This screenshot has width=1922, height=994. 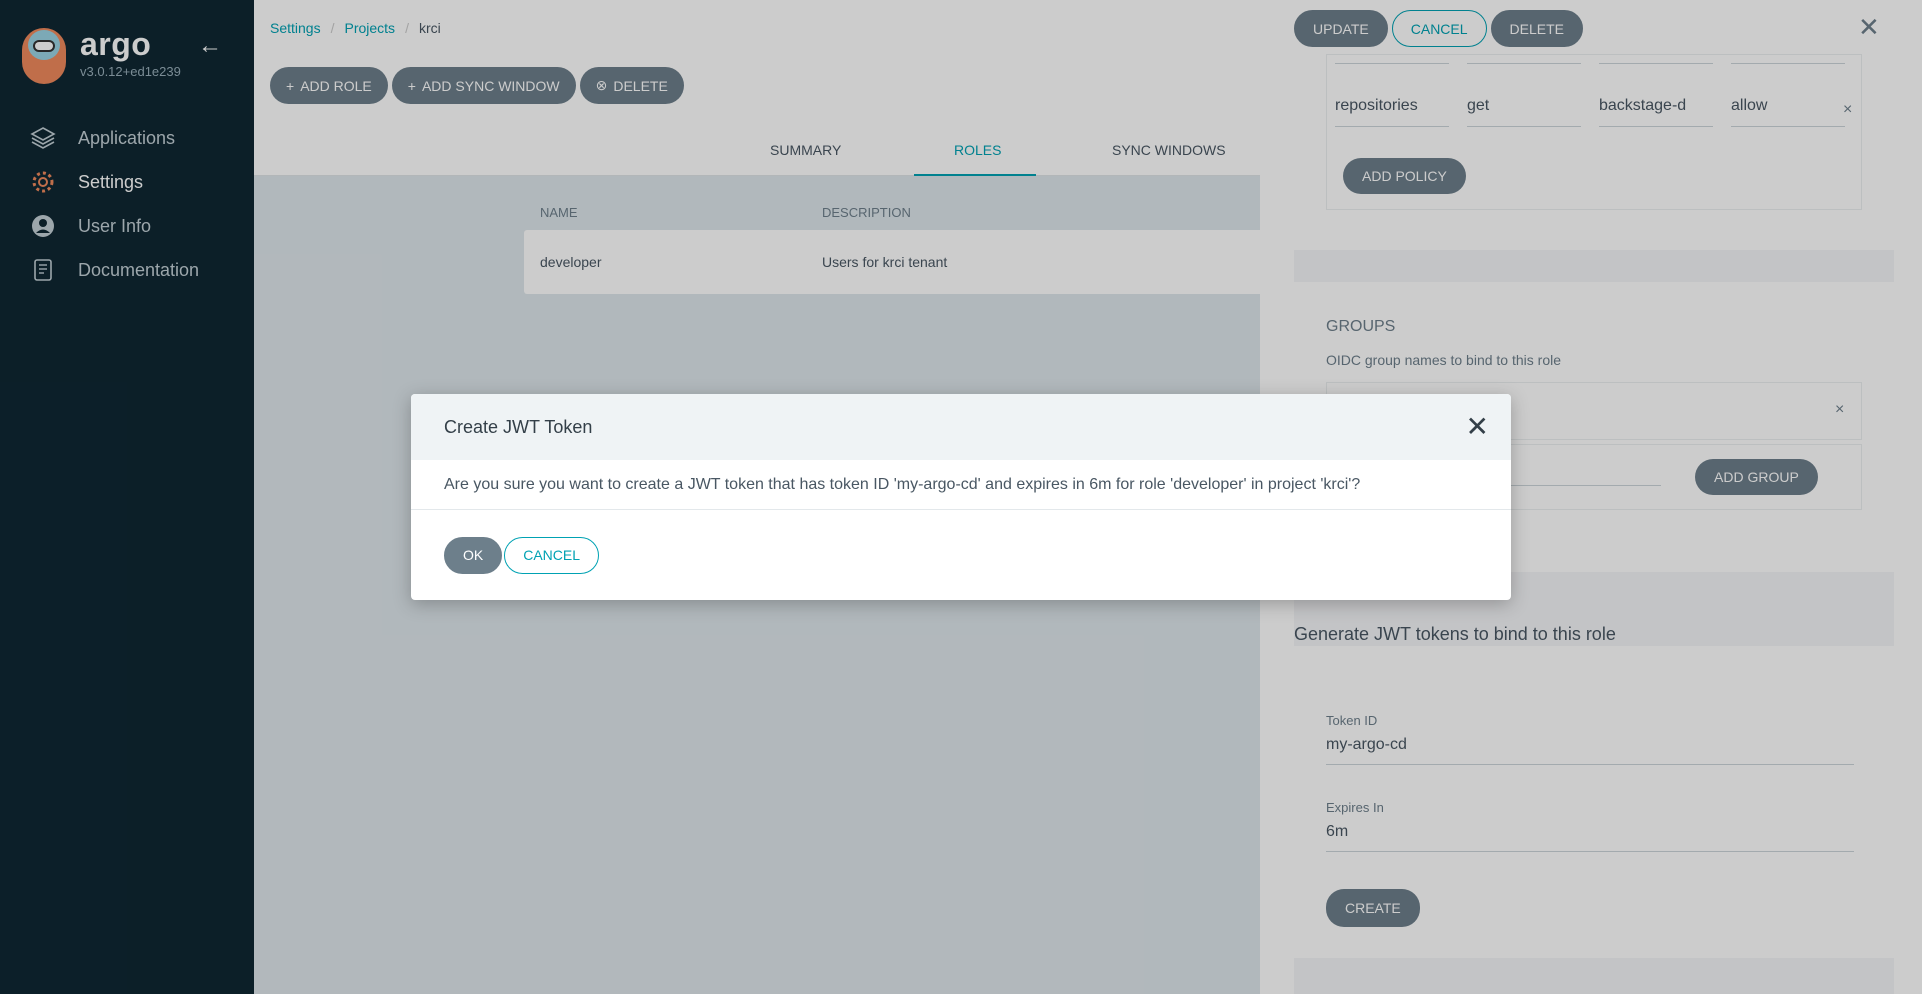 What do you see at coordinates (473, 555) in the screenshot?
I see `ok-button: OK` at bounding box center [473, 555].